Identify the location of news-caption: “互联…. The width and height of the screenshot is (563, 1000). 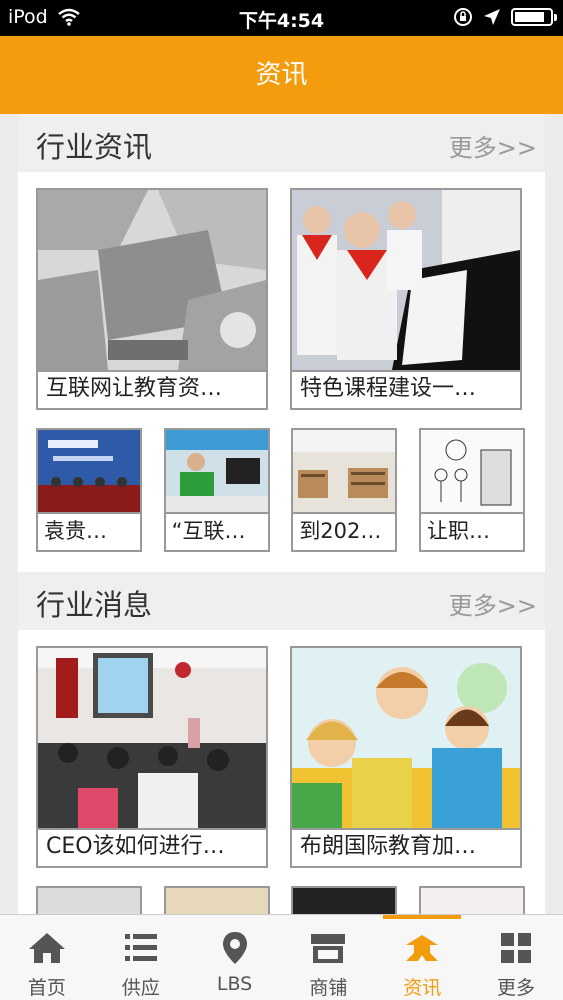
(208, 531).